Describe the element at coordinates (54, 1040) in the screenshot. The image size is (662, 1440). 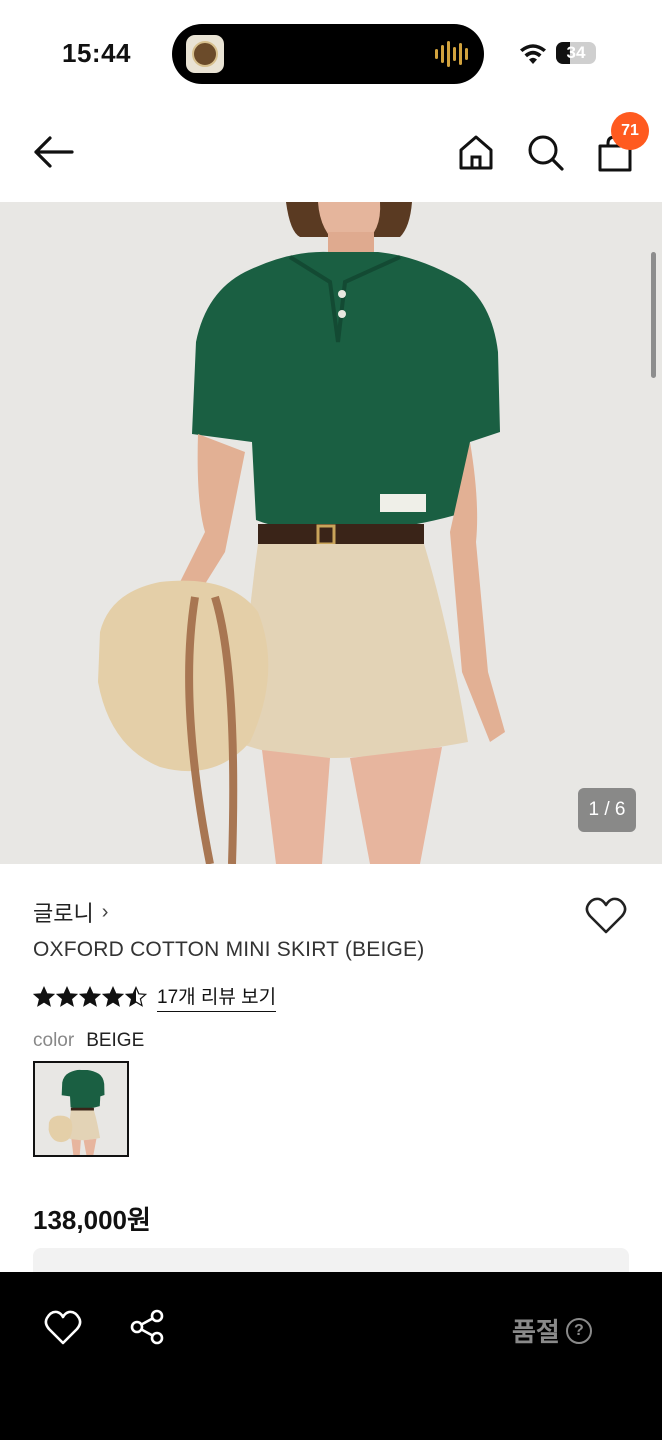
I see `color-label: color` at that location.